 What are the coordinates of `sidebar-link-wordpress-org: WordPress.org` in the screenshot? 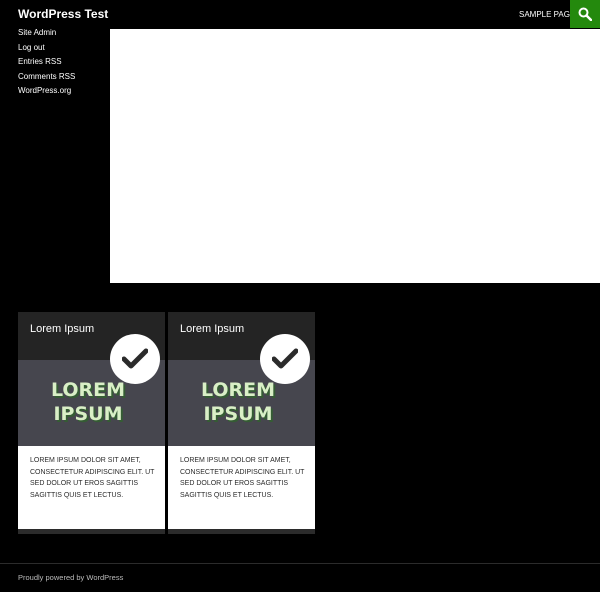 It's located at (63, 91).